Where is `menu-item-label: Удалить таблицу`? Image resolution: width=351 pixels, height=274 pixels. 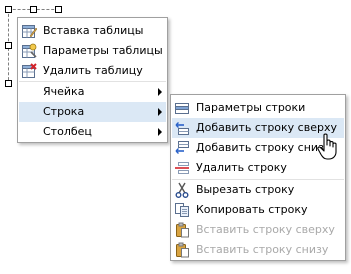 menu-item-label: Удалить таблицу is located at coordinates (93, 70).